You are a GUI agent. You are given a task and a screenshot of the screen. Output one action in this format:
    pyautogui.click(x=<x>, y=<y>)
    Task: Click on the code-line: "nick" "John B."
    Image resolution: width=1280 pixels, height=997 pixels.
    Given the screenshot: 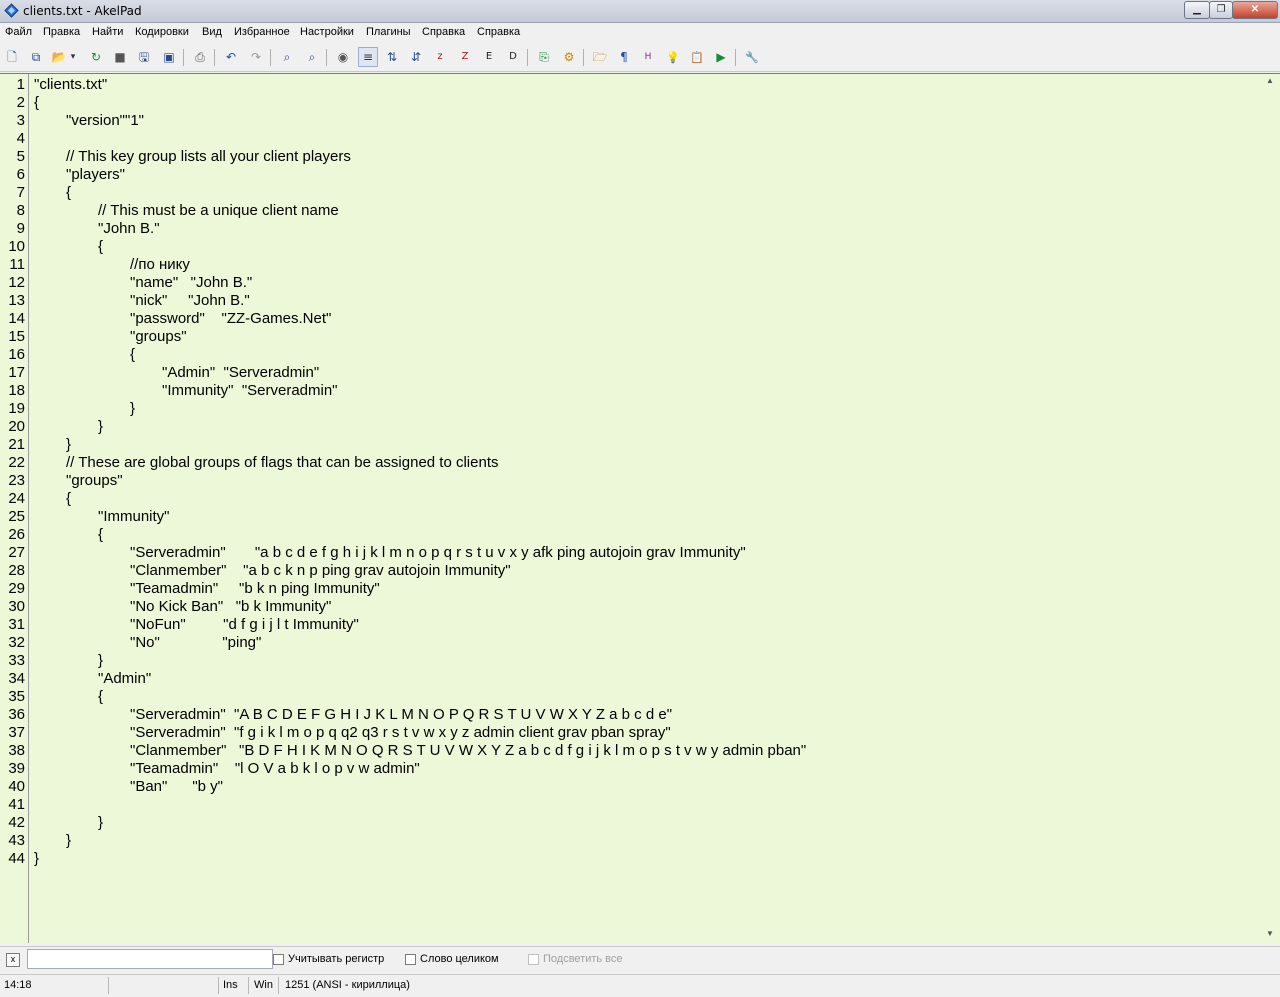 What is the action you would take?
    pyautogui.click(x=190, y=301)
    